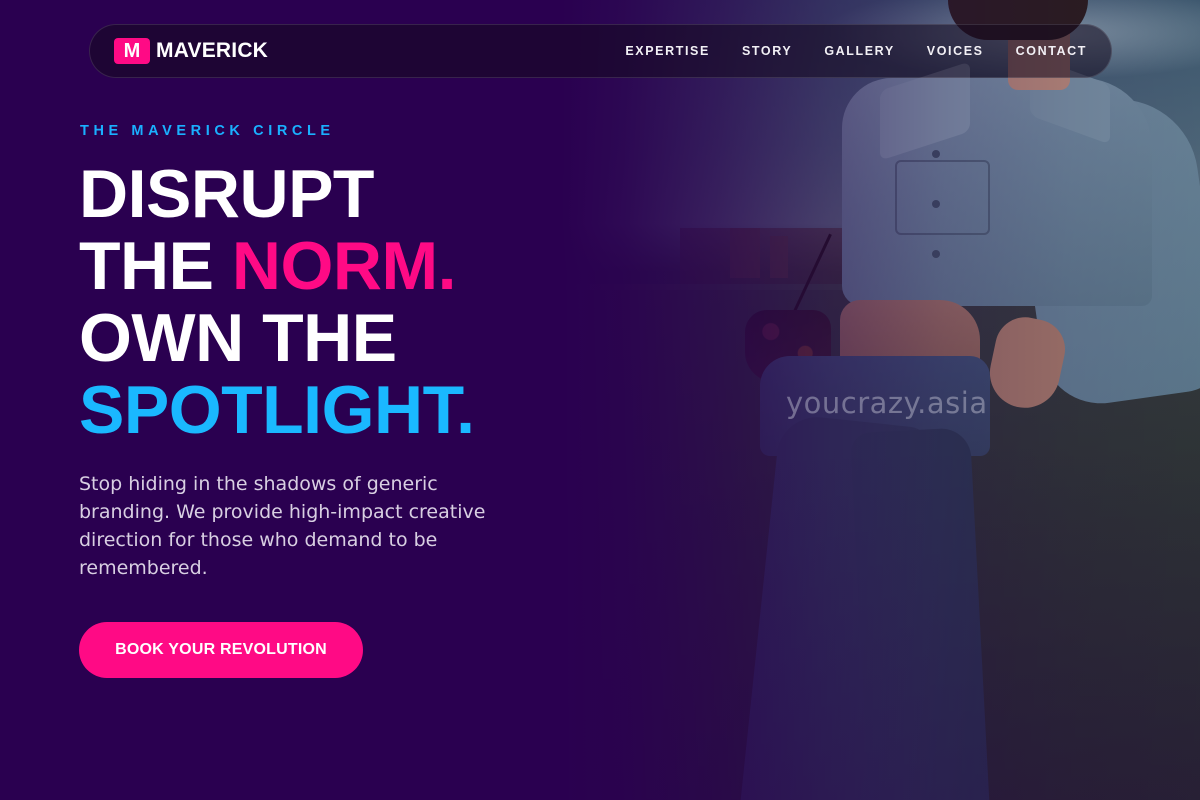 The height and width of the screenshot is (800, 1200). Describe the element at coordinates (277, 410) in the screenshot. I see `headline-line-4: SPOTLIGHT.` at that location.